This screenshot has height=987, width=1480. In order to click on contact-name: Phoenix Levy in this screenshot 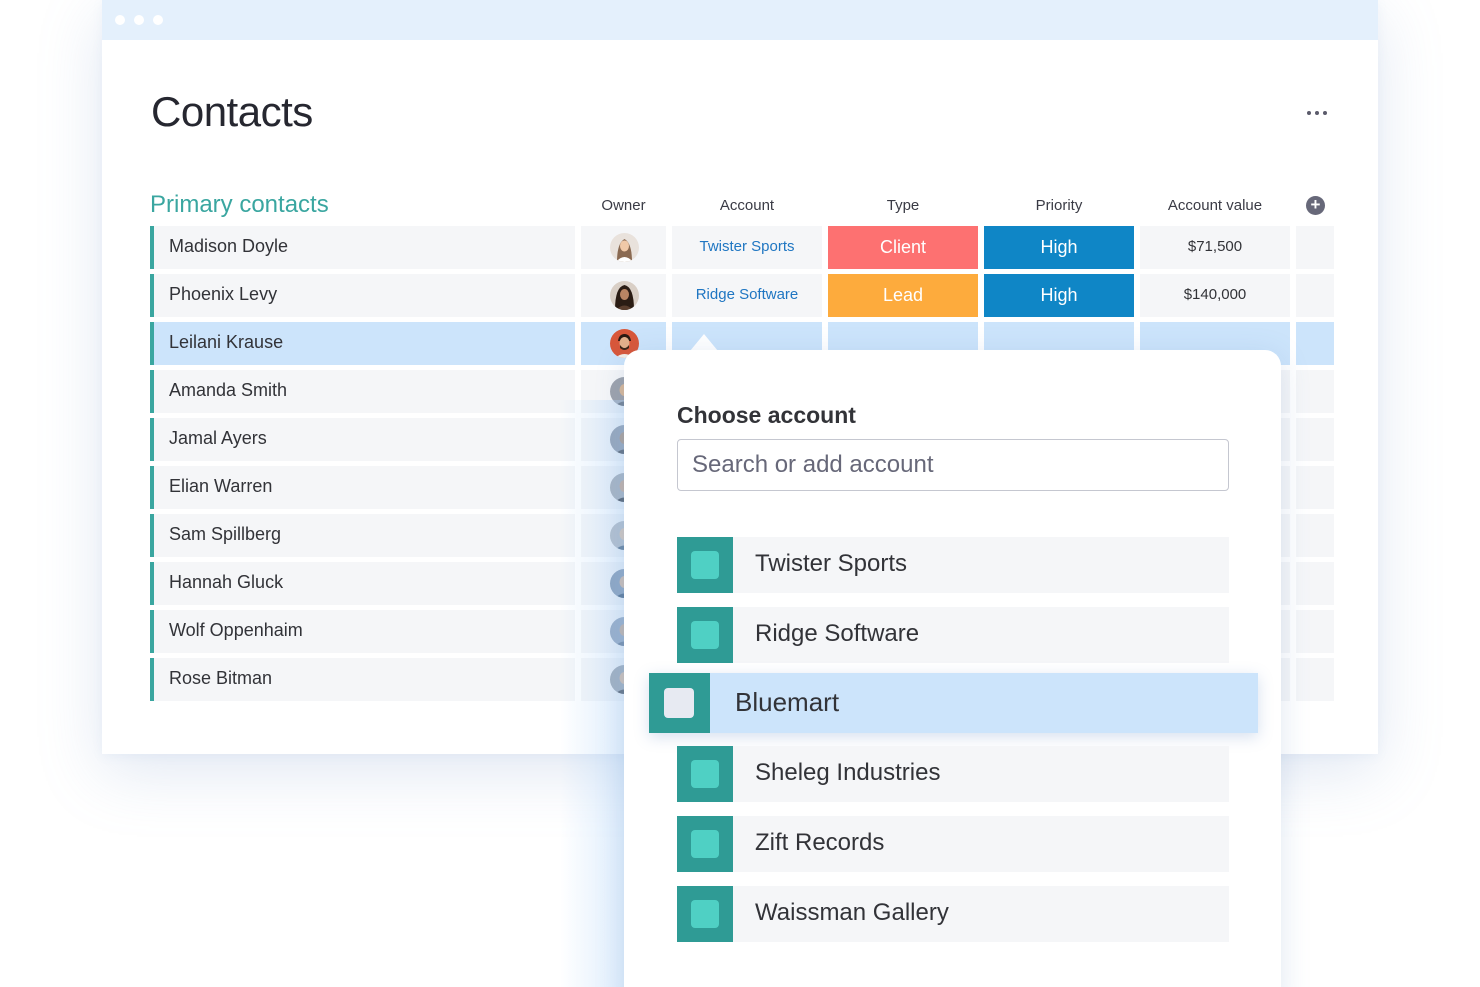, I will do `click(223, 294)`.